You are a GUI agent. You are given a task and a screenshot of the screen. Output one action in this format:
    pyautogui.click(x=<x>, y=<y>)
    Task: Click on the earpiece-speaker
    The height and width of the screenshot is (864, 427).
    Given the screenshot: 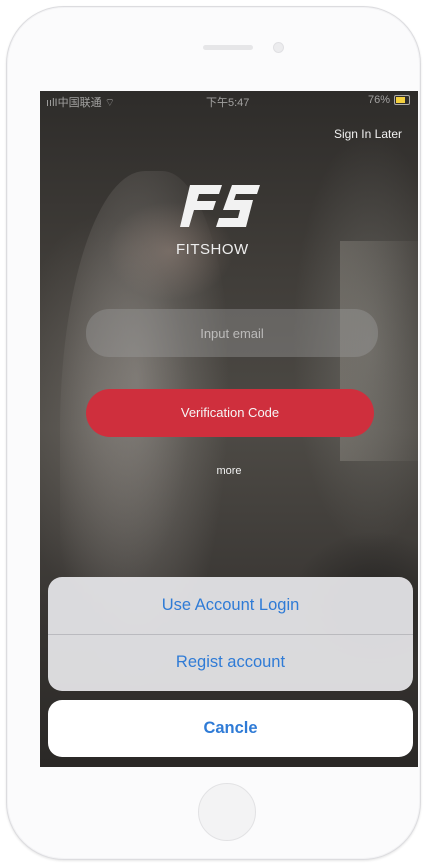 What is the action you would take?
    pyautogui.click(x=228, y=47)
    